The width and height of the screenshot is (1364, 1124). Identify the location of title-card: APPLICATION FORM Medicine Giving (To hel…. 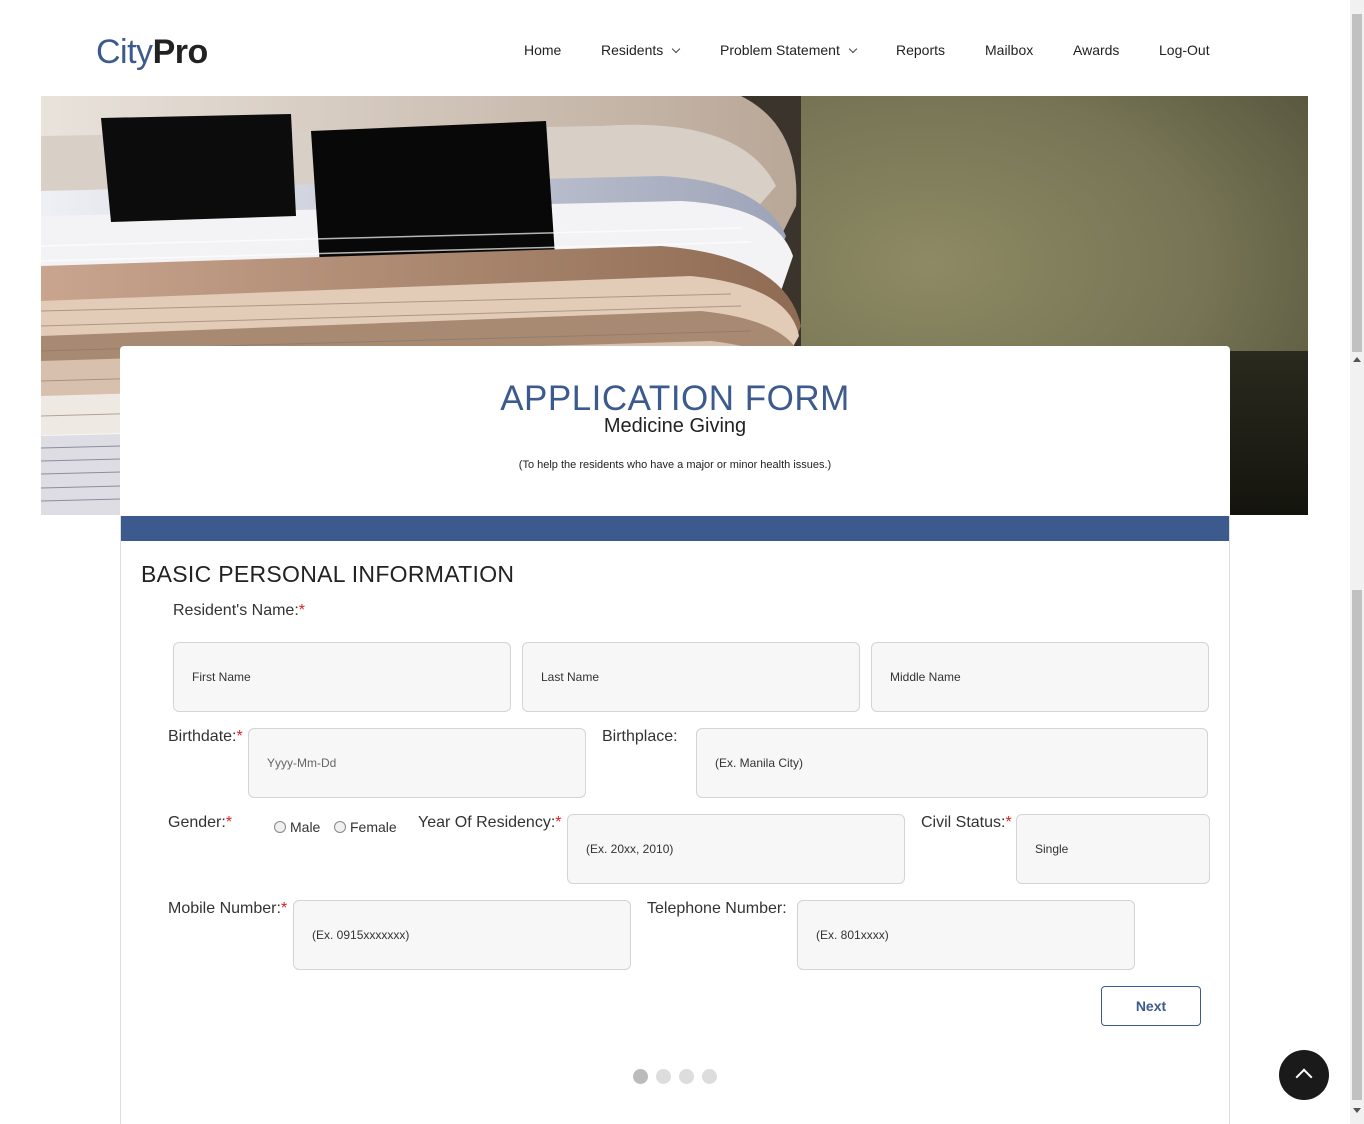
(675, 431).